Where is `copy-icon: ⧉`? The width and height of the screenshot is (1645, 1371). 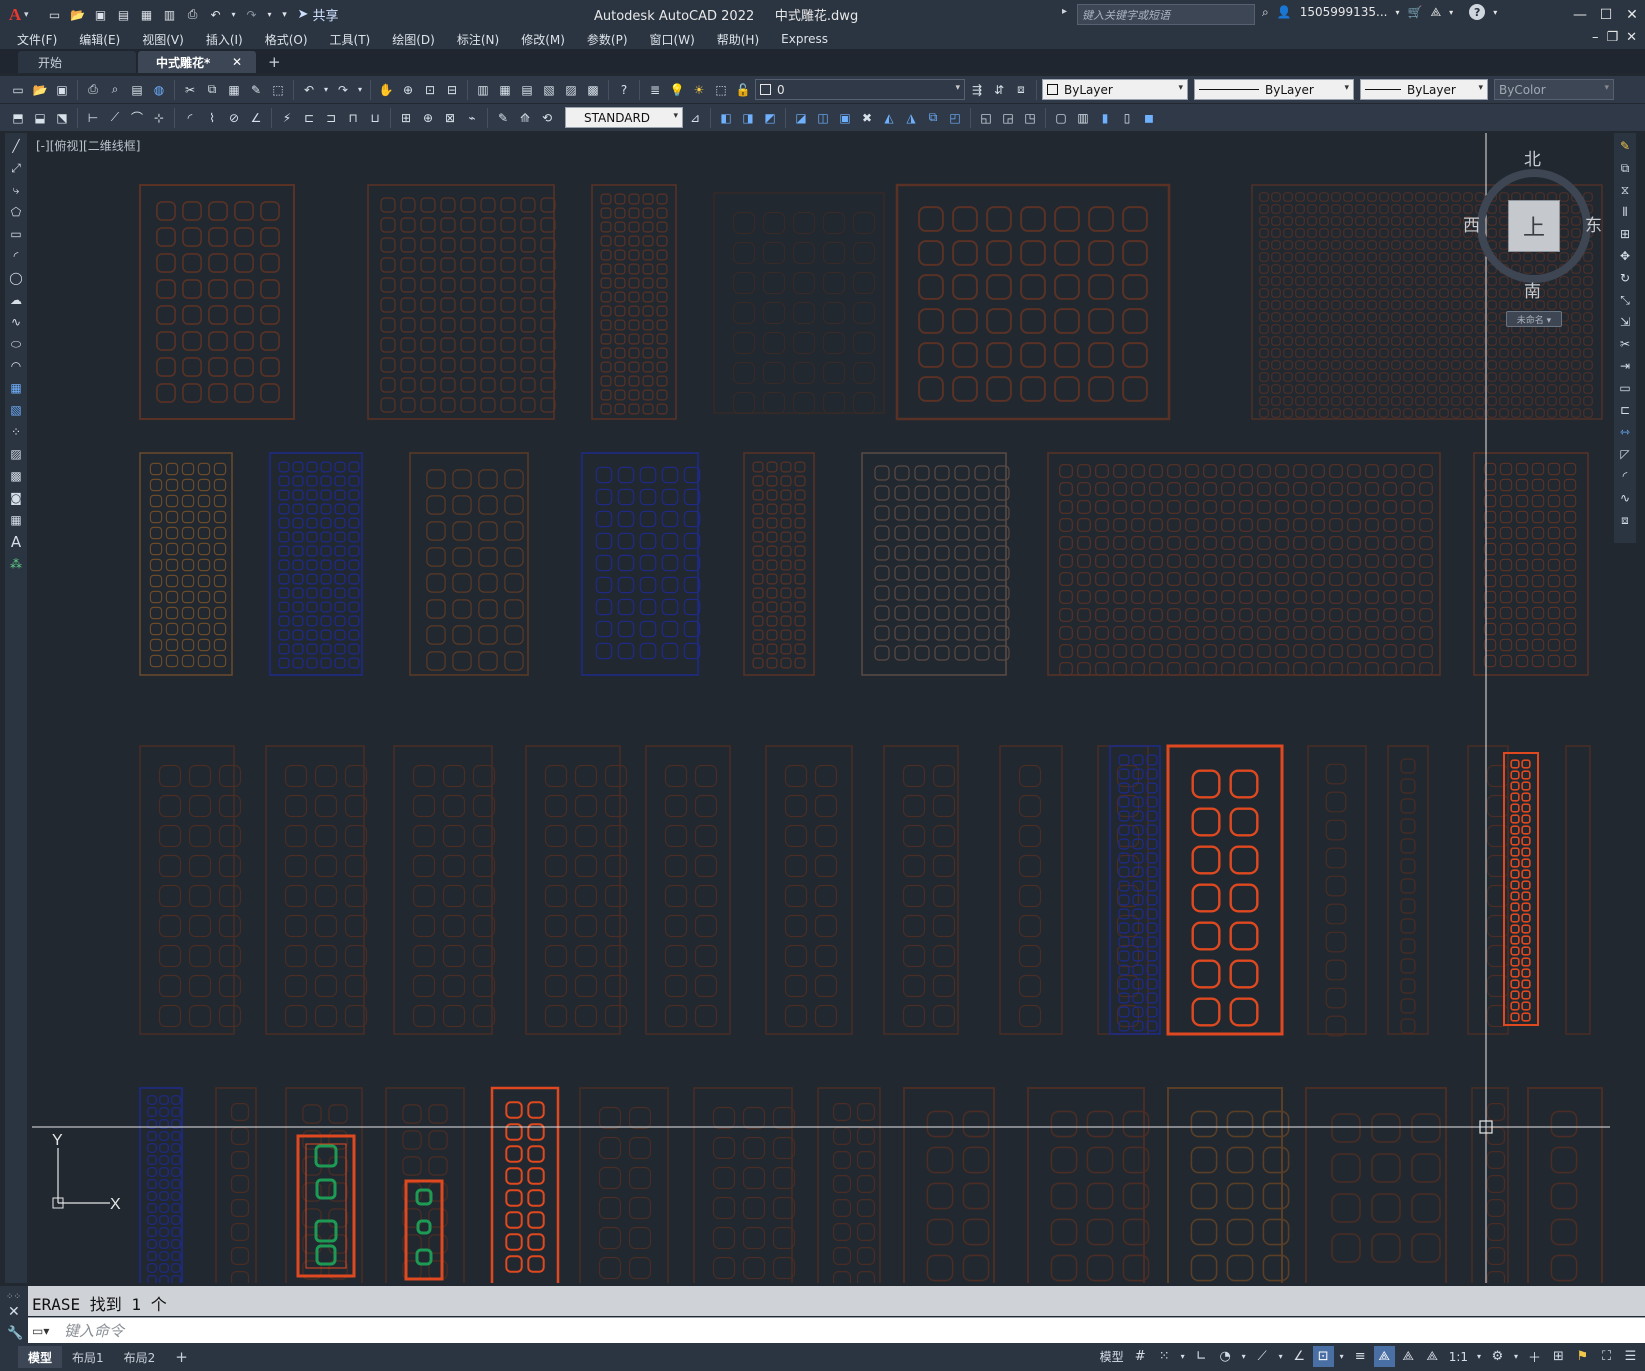
copy-icon: ⧉ is located at coordinates (212, 90).